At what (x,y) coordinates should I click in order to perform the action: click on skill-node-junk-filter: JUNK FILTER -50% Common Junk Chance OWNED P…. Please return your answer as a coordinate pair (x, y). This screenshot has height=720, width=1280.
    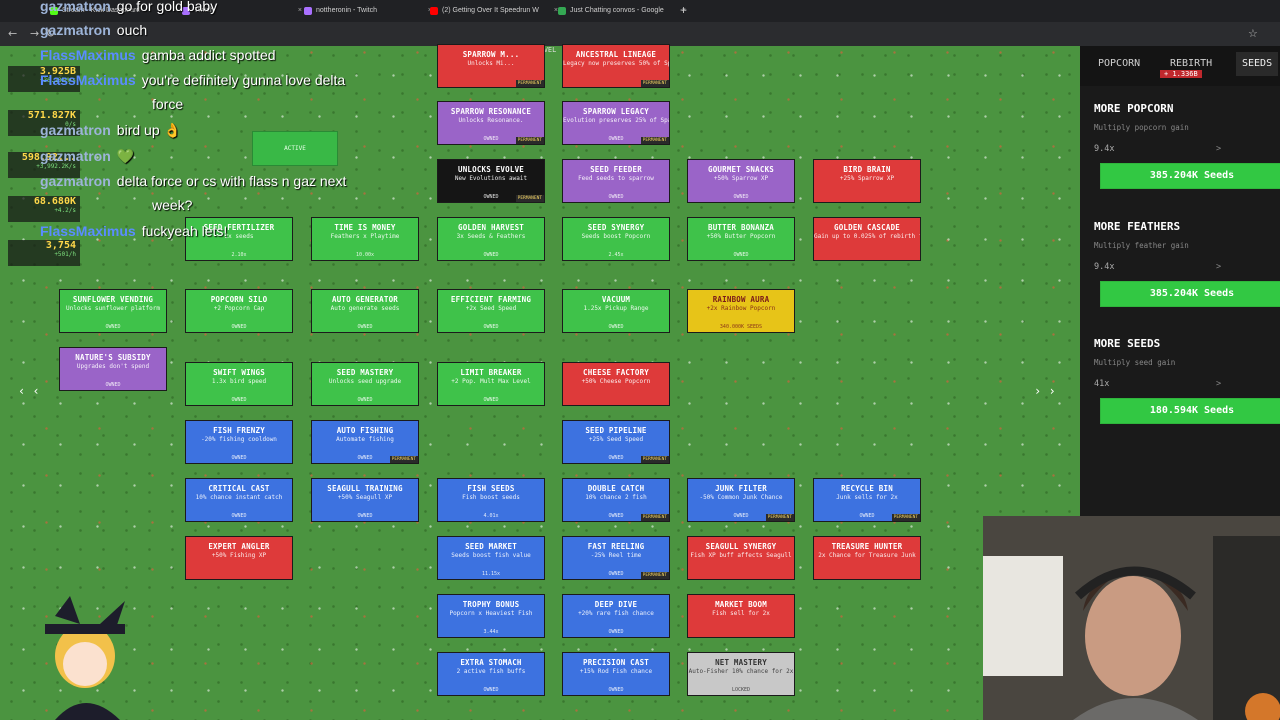
    Looking at the image, I should click on (741, 500).